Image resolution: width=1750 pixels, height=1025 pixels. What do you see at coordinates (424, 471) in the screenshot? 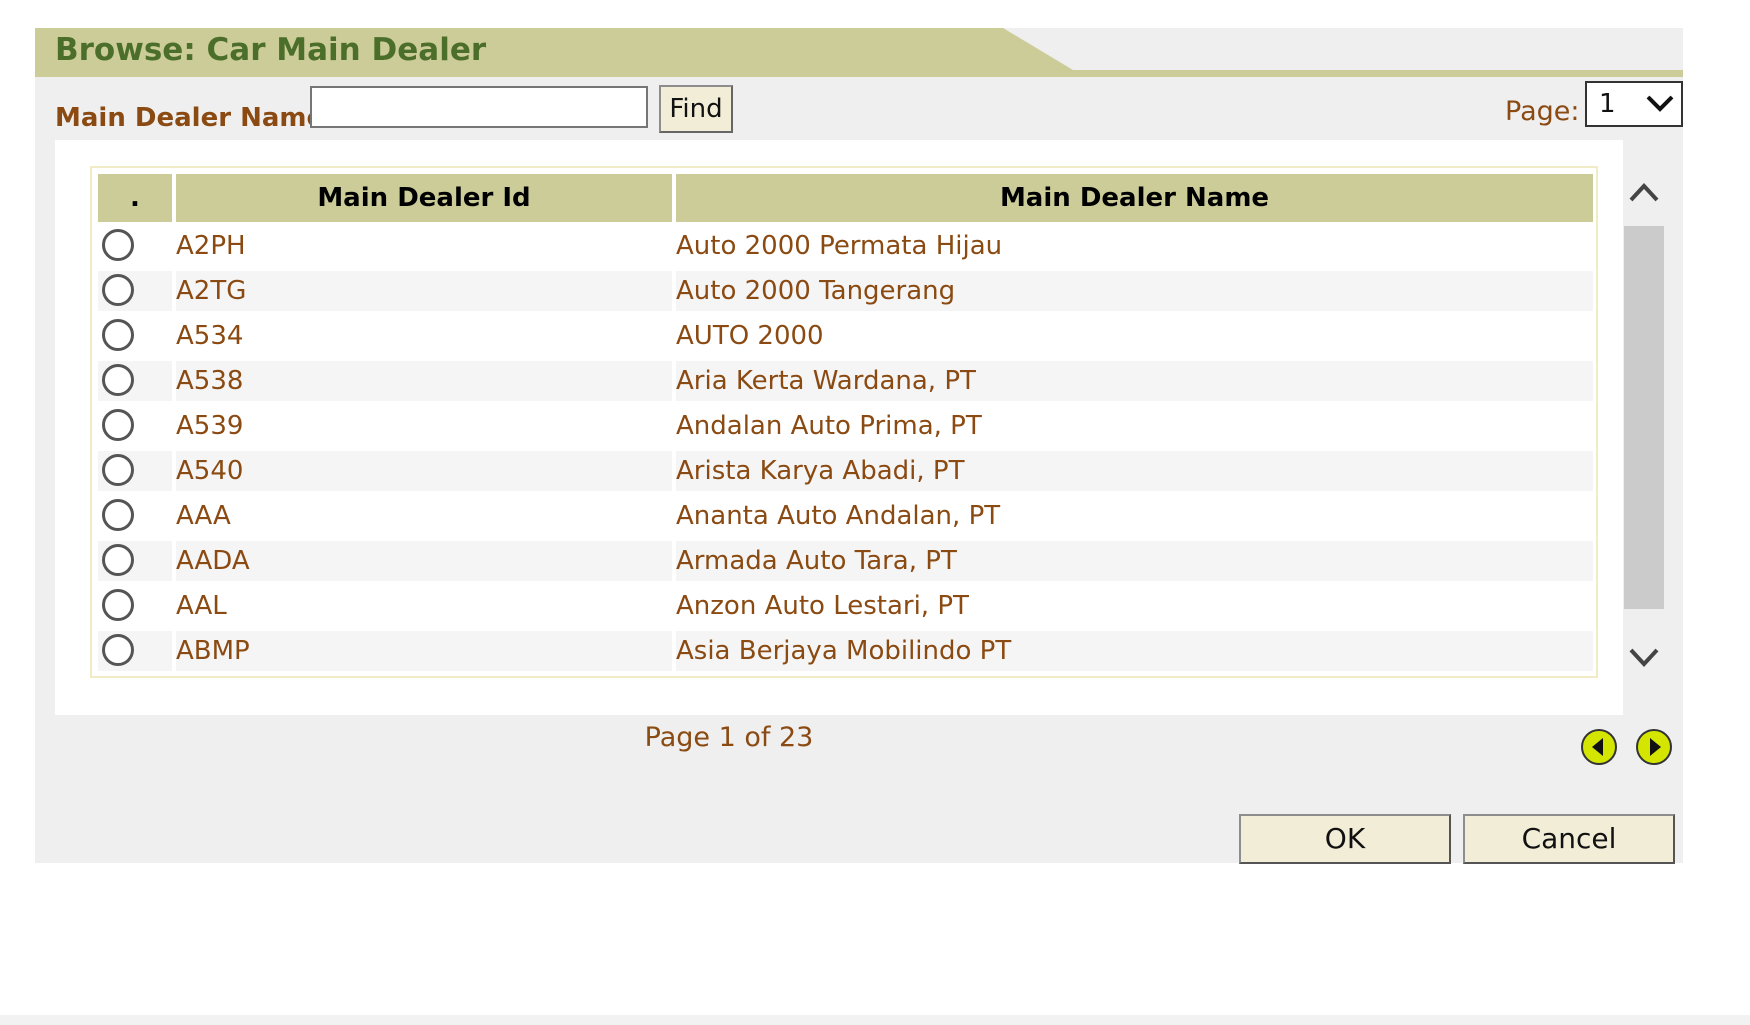
I see `main-dealer-id-cell: A540` at bounding box center [424, 471].